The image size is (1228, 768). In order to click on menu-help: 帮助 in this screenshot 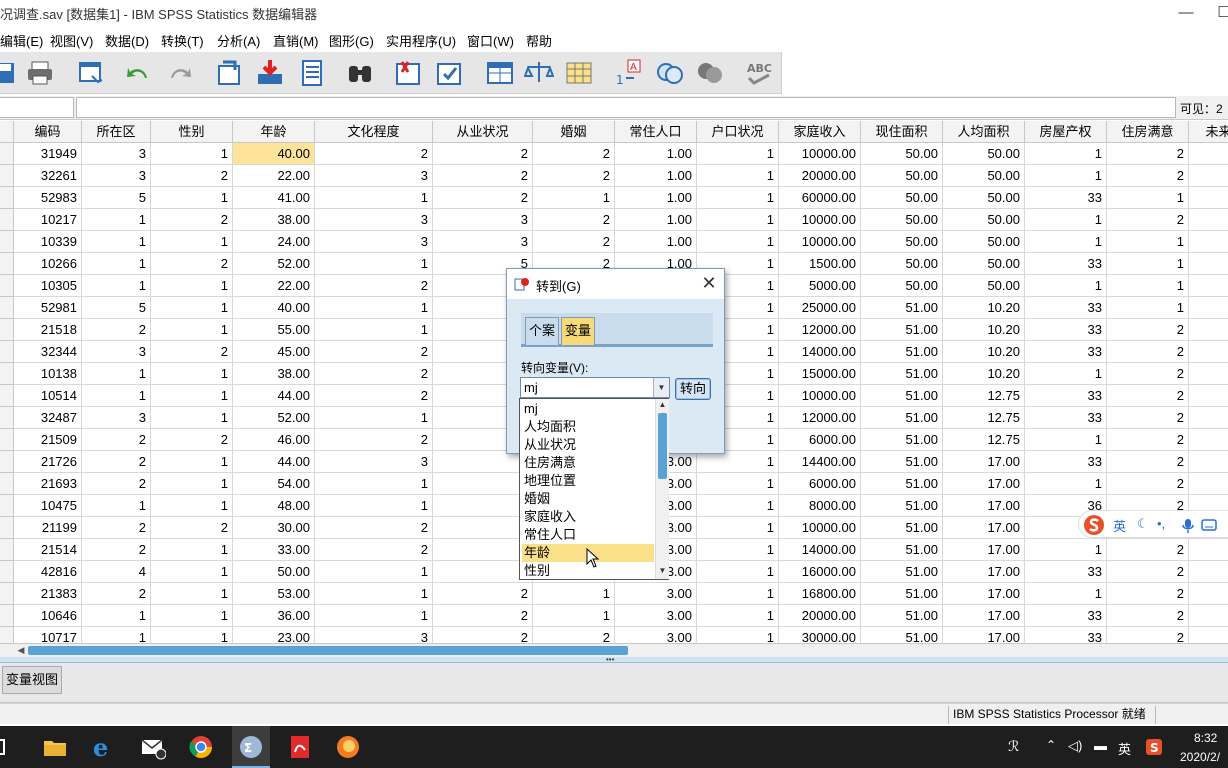, I will do `click(539, 40)`.